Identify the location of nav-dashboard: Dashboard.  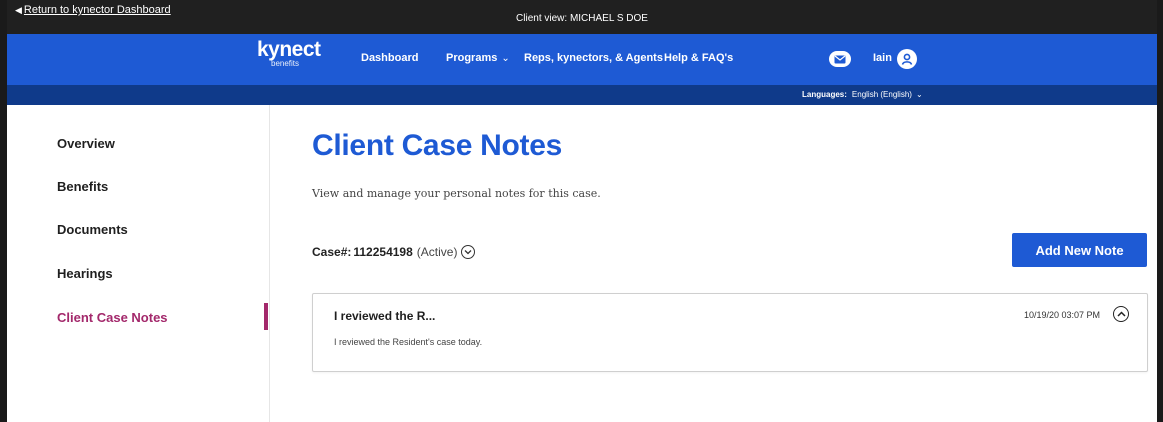
(389, 58).